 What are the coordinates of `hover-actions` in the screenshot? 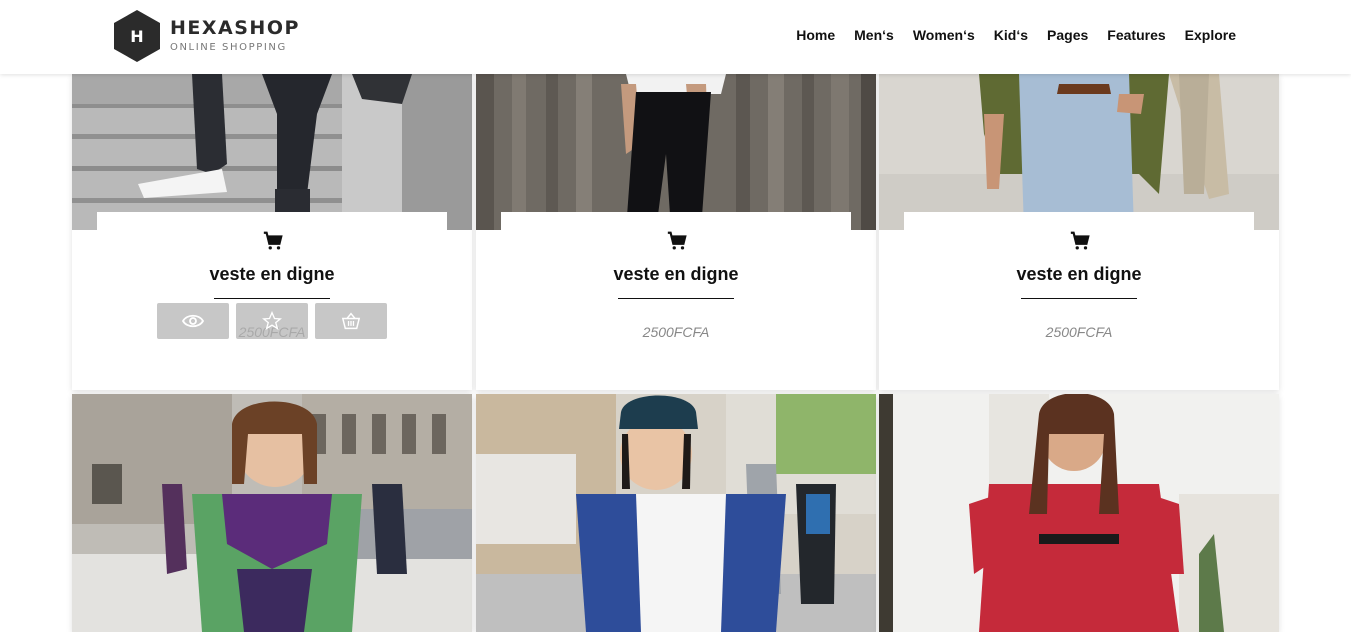 It's located at (272, 321).